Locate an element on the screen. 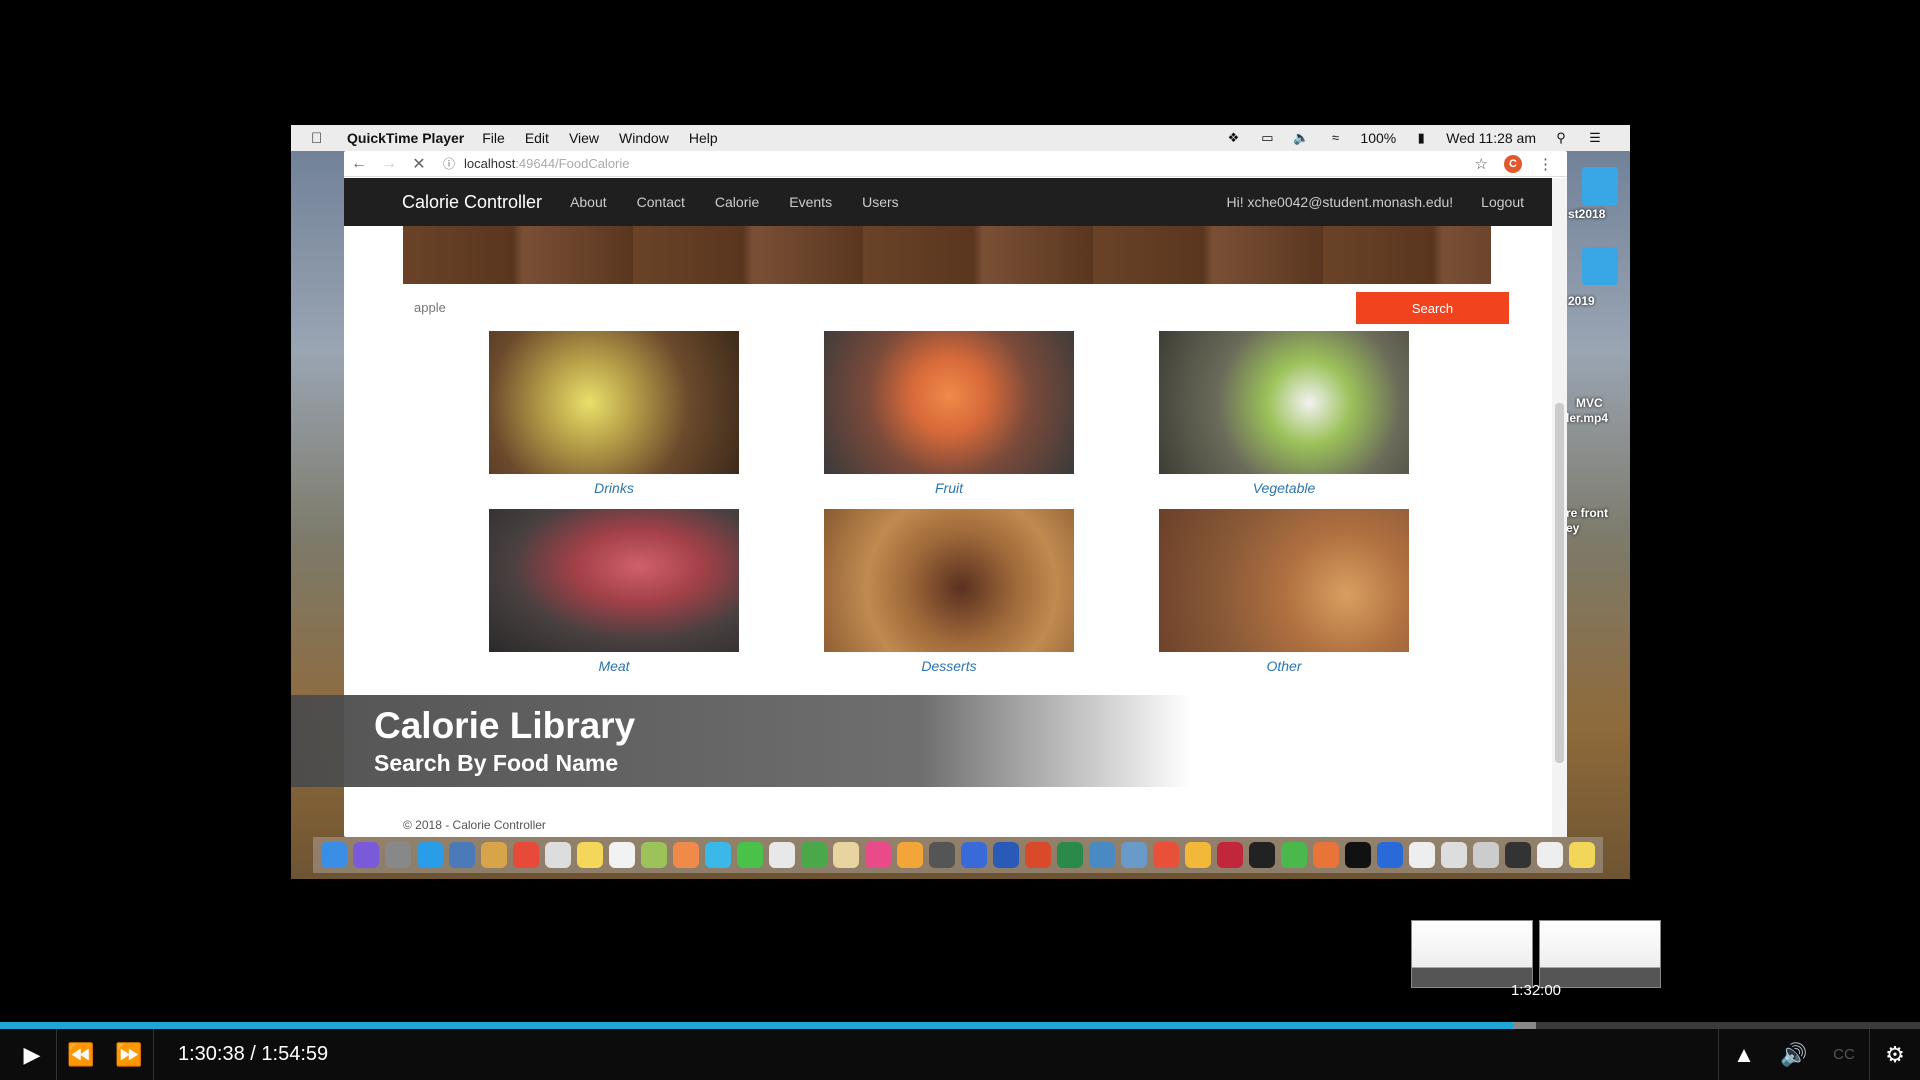 The width and height of the screenshot is (1920, 1080). fast-forward-icon: ⏩ is located at coordinates (129, 1055).